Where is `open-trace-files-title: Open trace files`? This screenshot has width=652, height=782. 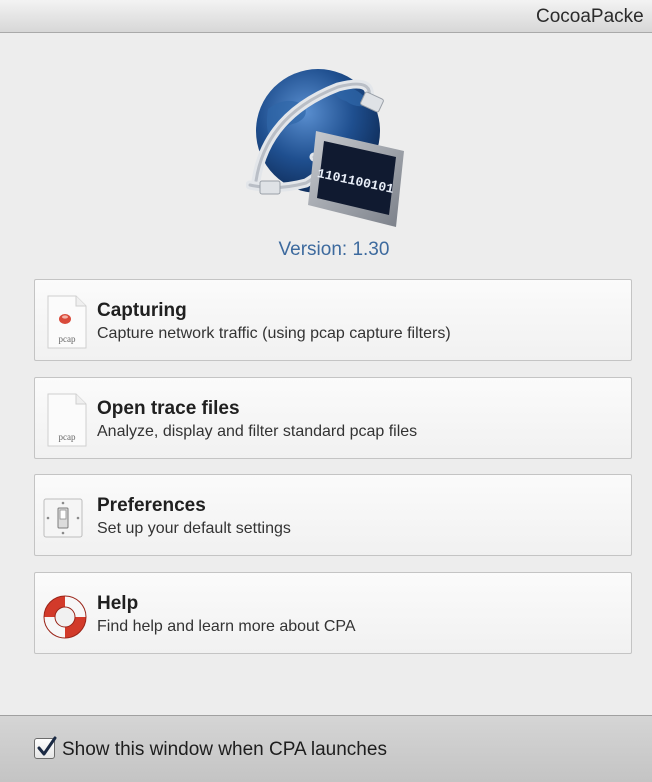 open-trace-files-title: Open trace files is located at coordinates (168, 408).